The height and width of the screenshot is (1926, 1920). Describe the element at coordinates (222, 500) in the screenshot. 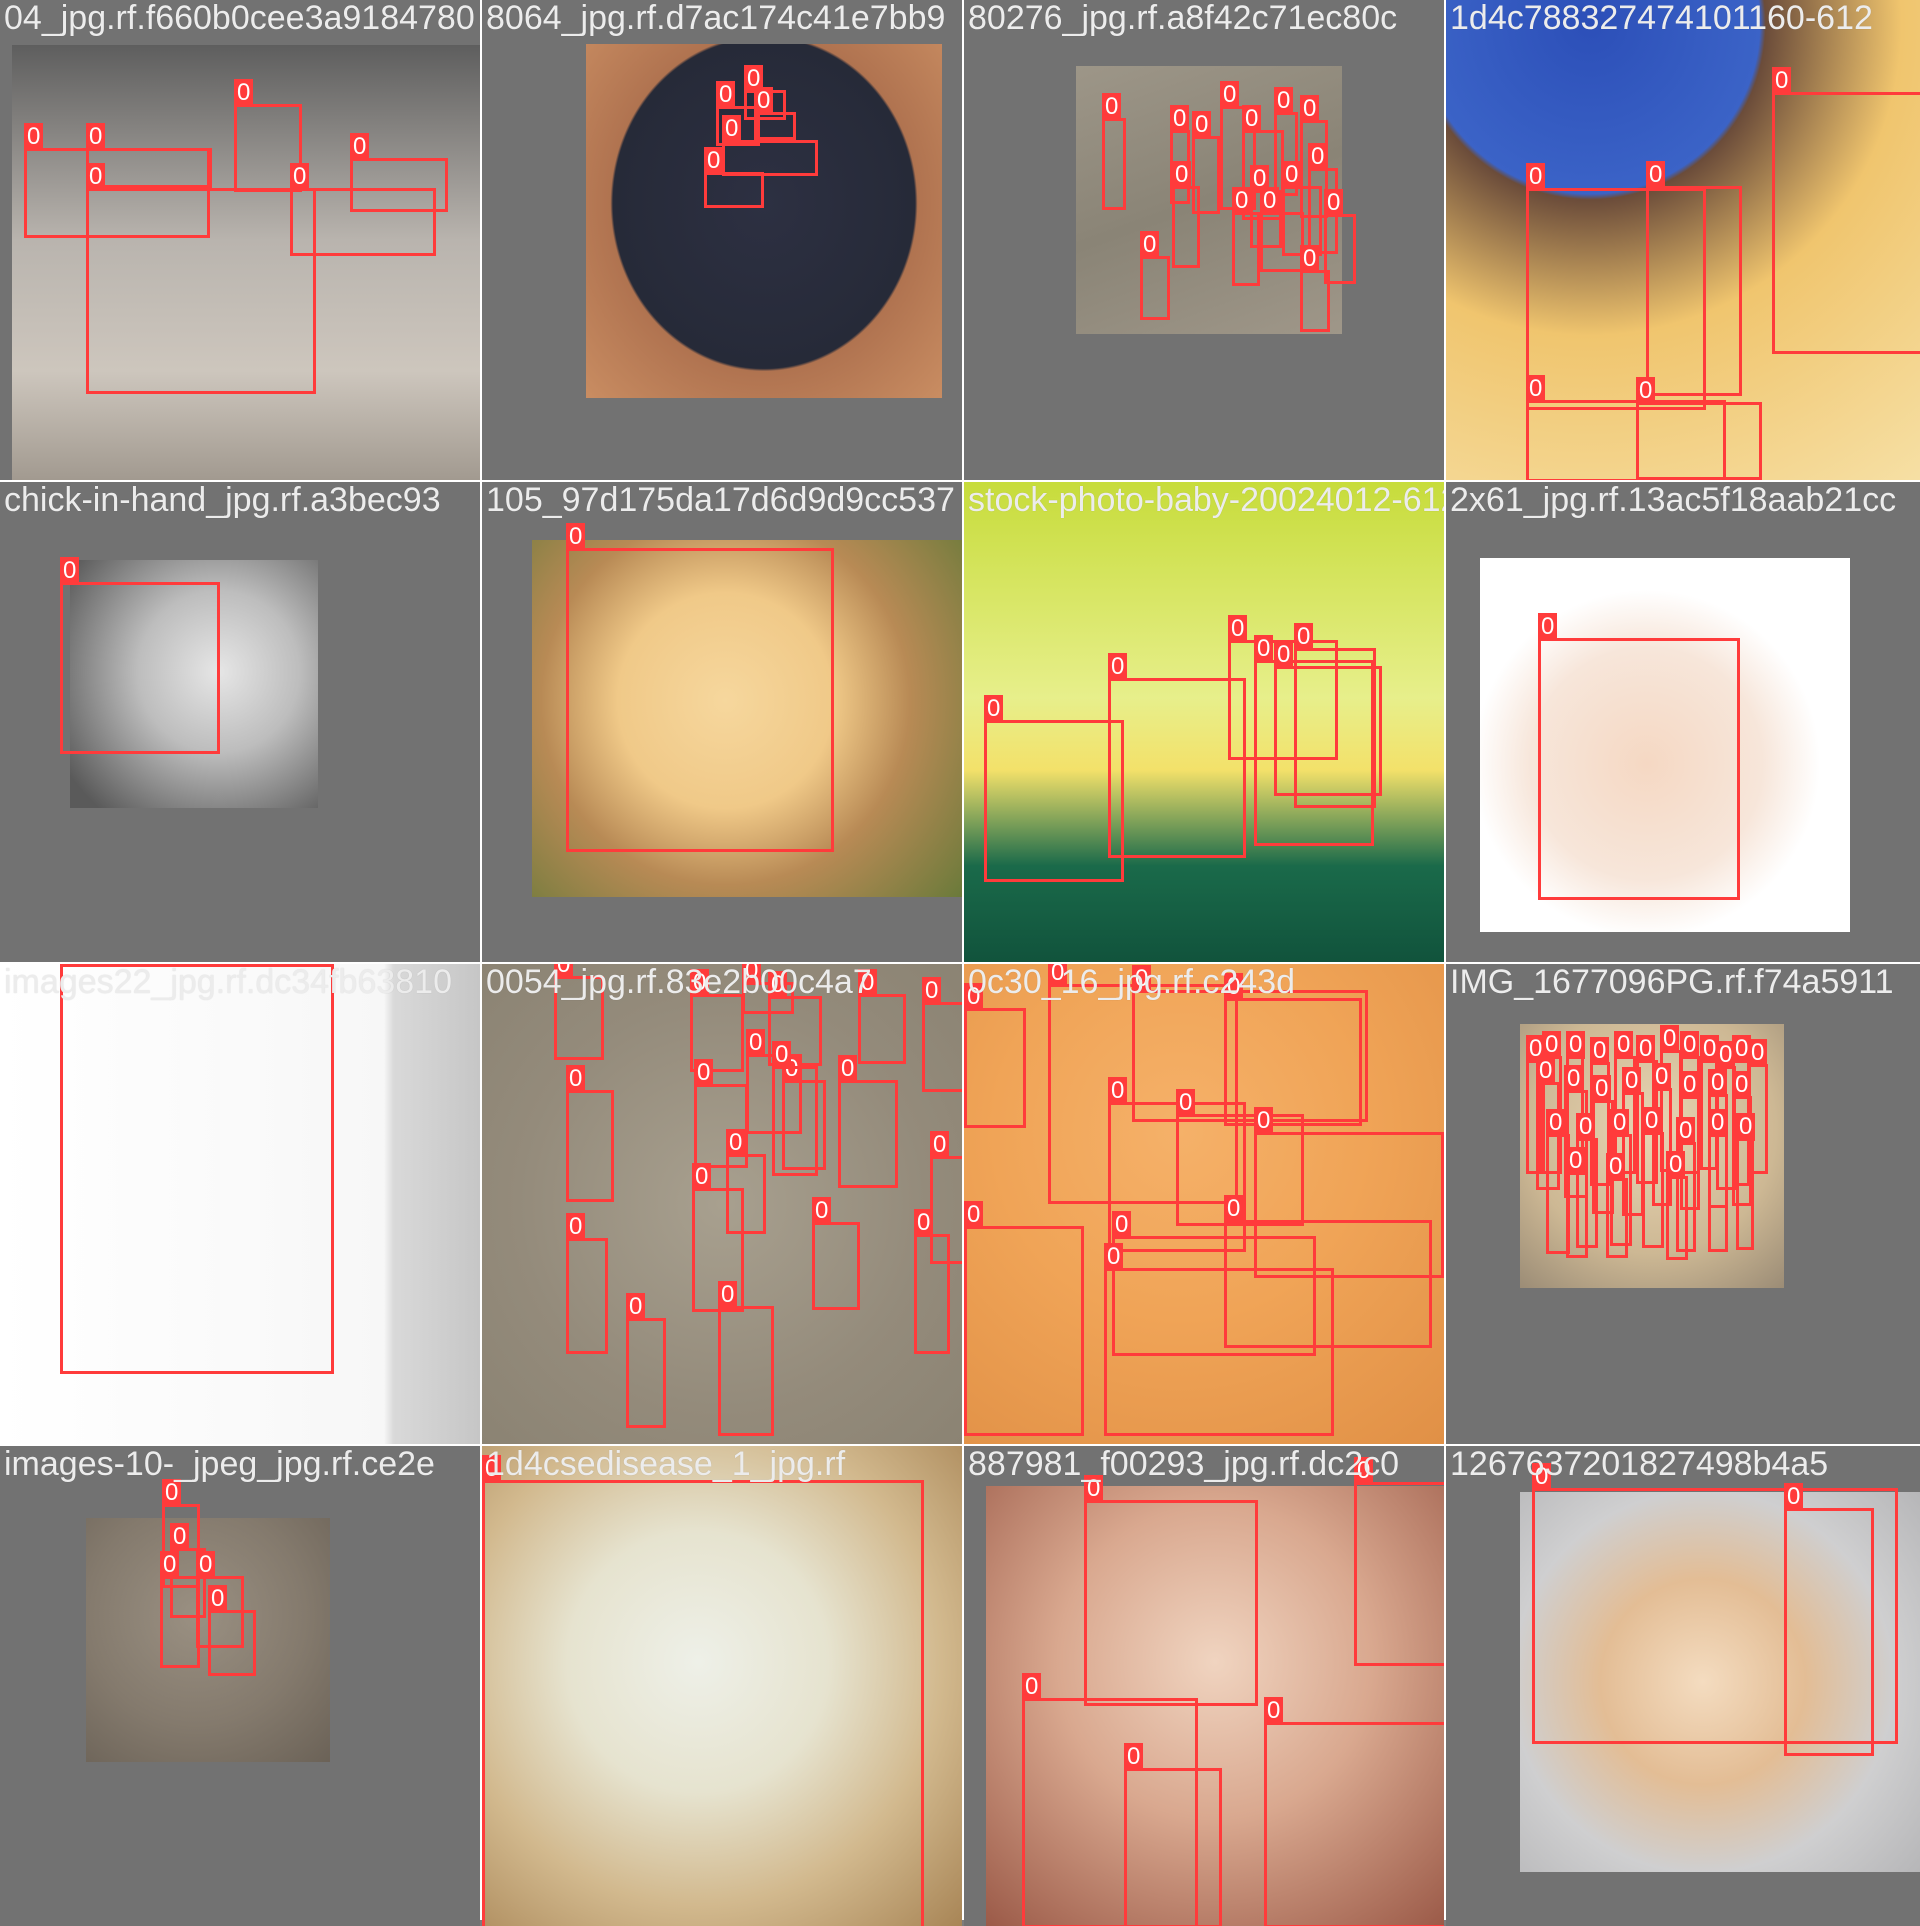

I see `tile-filename: chick-in-hand_jpg.rf.a3bec93` at that location.